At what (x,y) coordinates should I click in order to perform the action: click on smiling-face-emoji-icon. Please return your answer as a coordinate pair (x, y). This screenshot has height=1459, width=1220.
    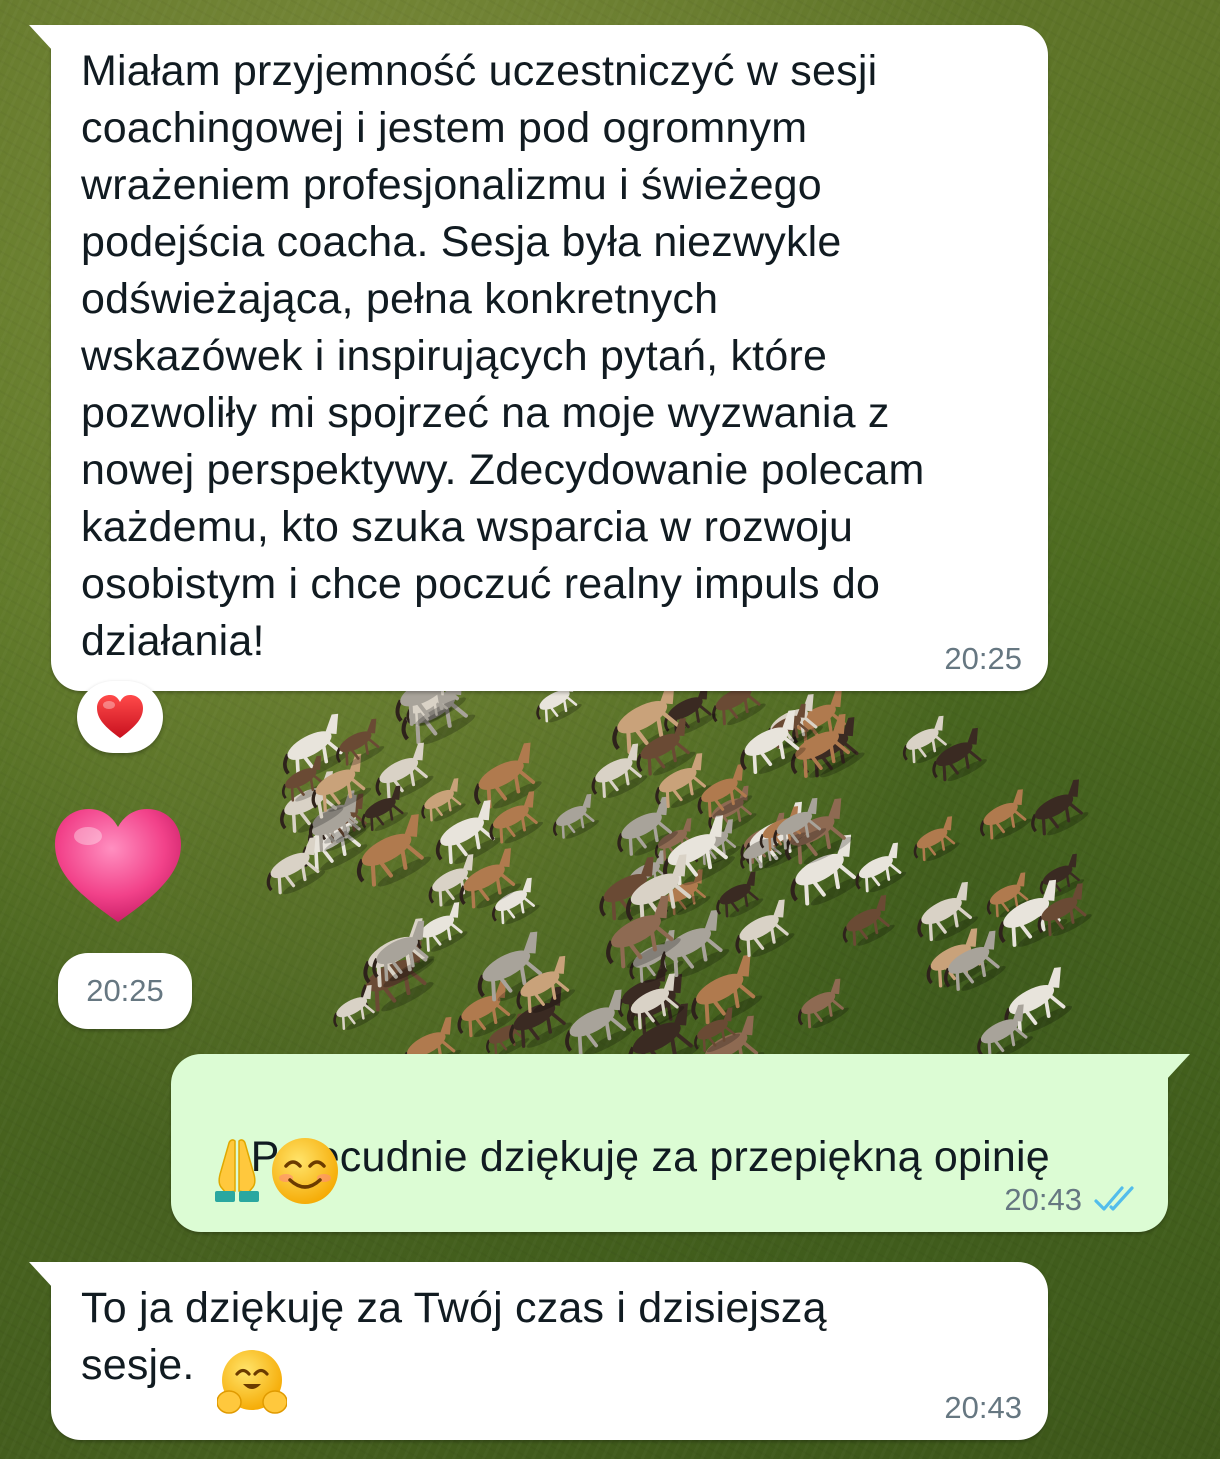
    Looking at the image, I should click on (305, 1171).